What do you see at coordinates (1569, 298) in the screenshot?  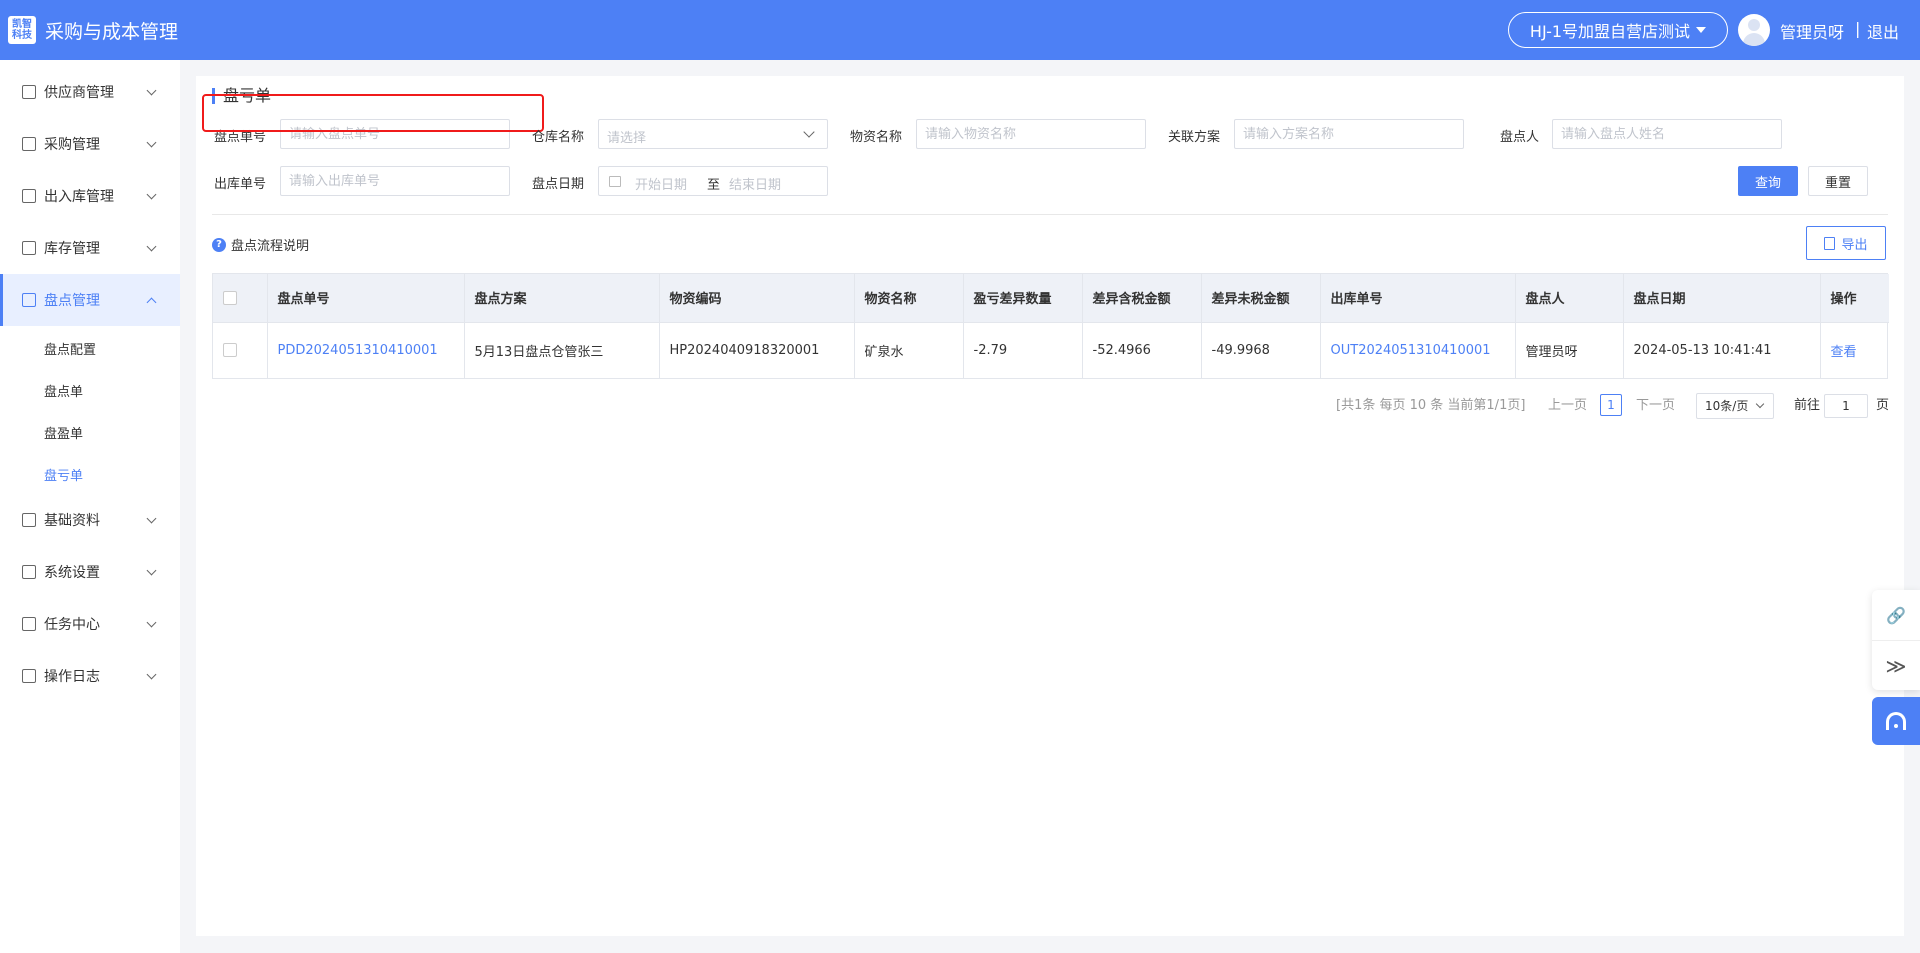 I see `column-header: 盘点人` at bounding box center [1569, 298].